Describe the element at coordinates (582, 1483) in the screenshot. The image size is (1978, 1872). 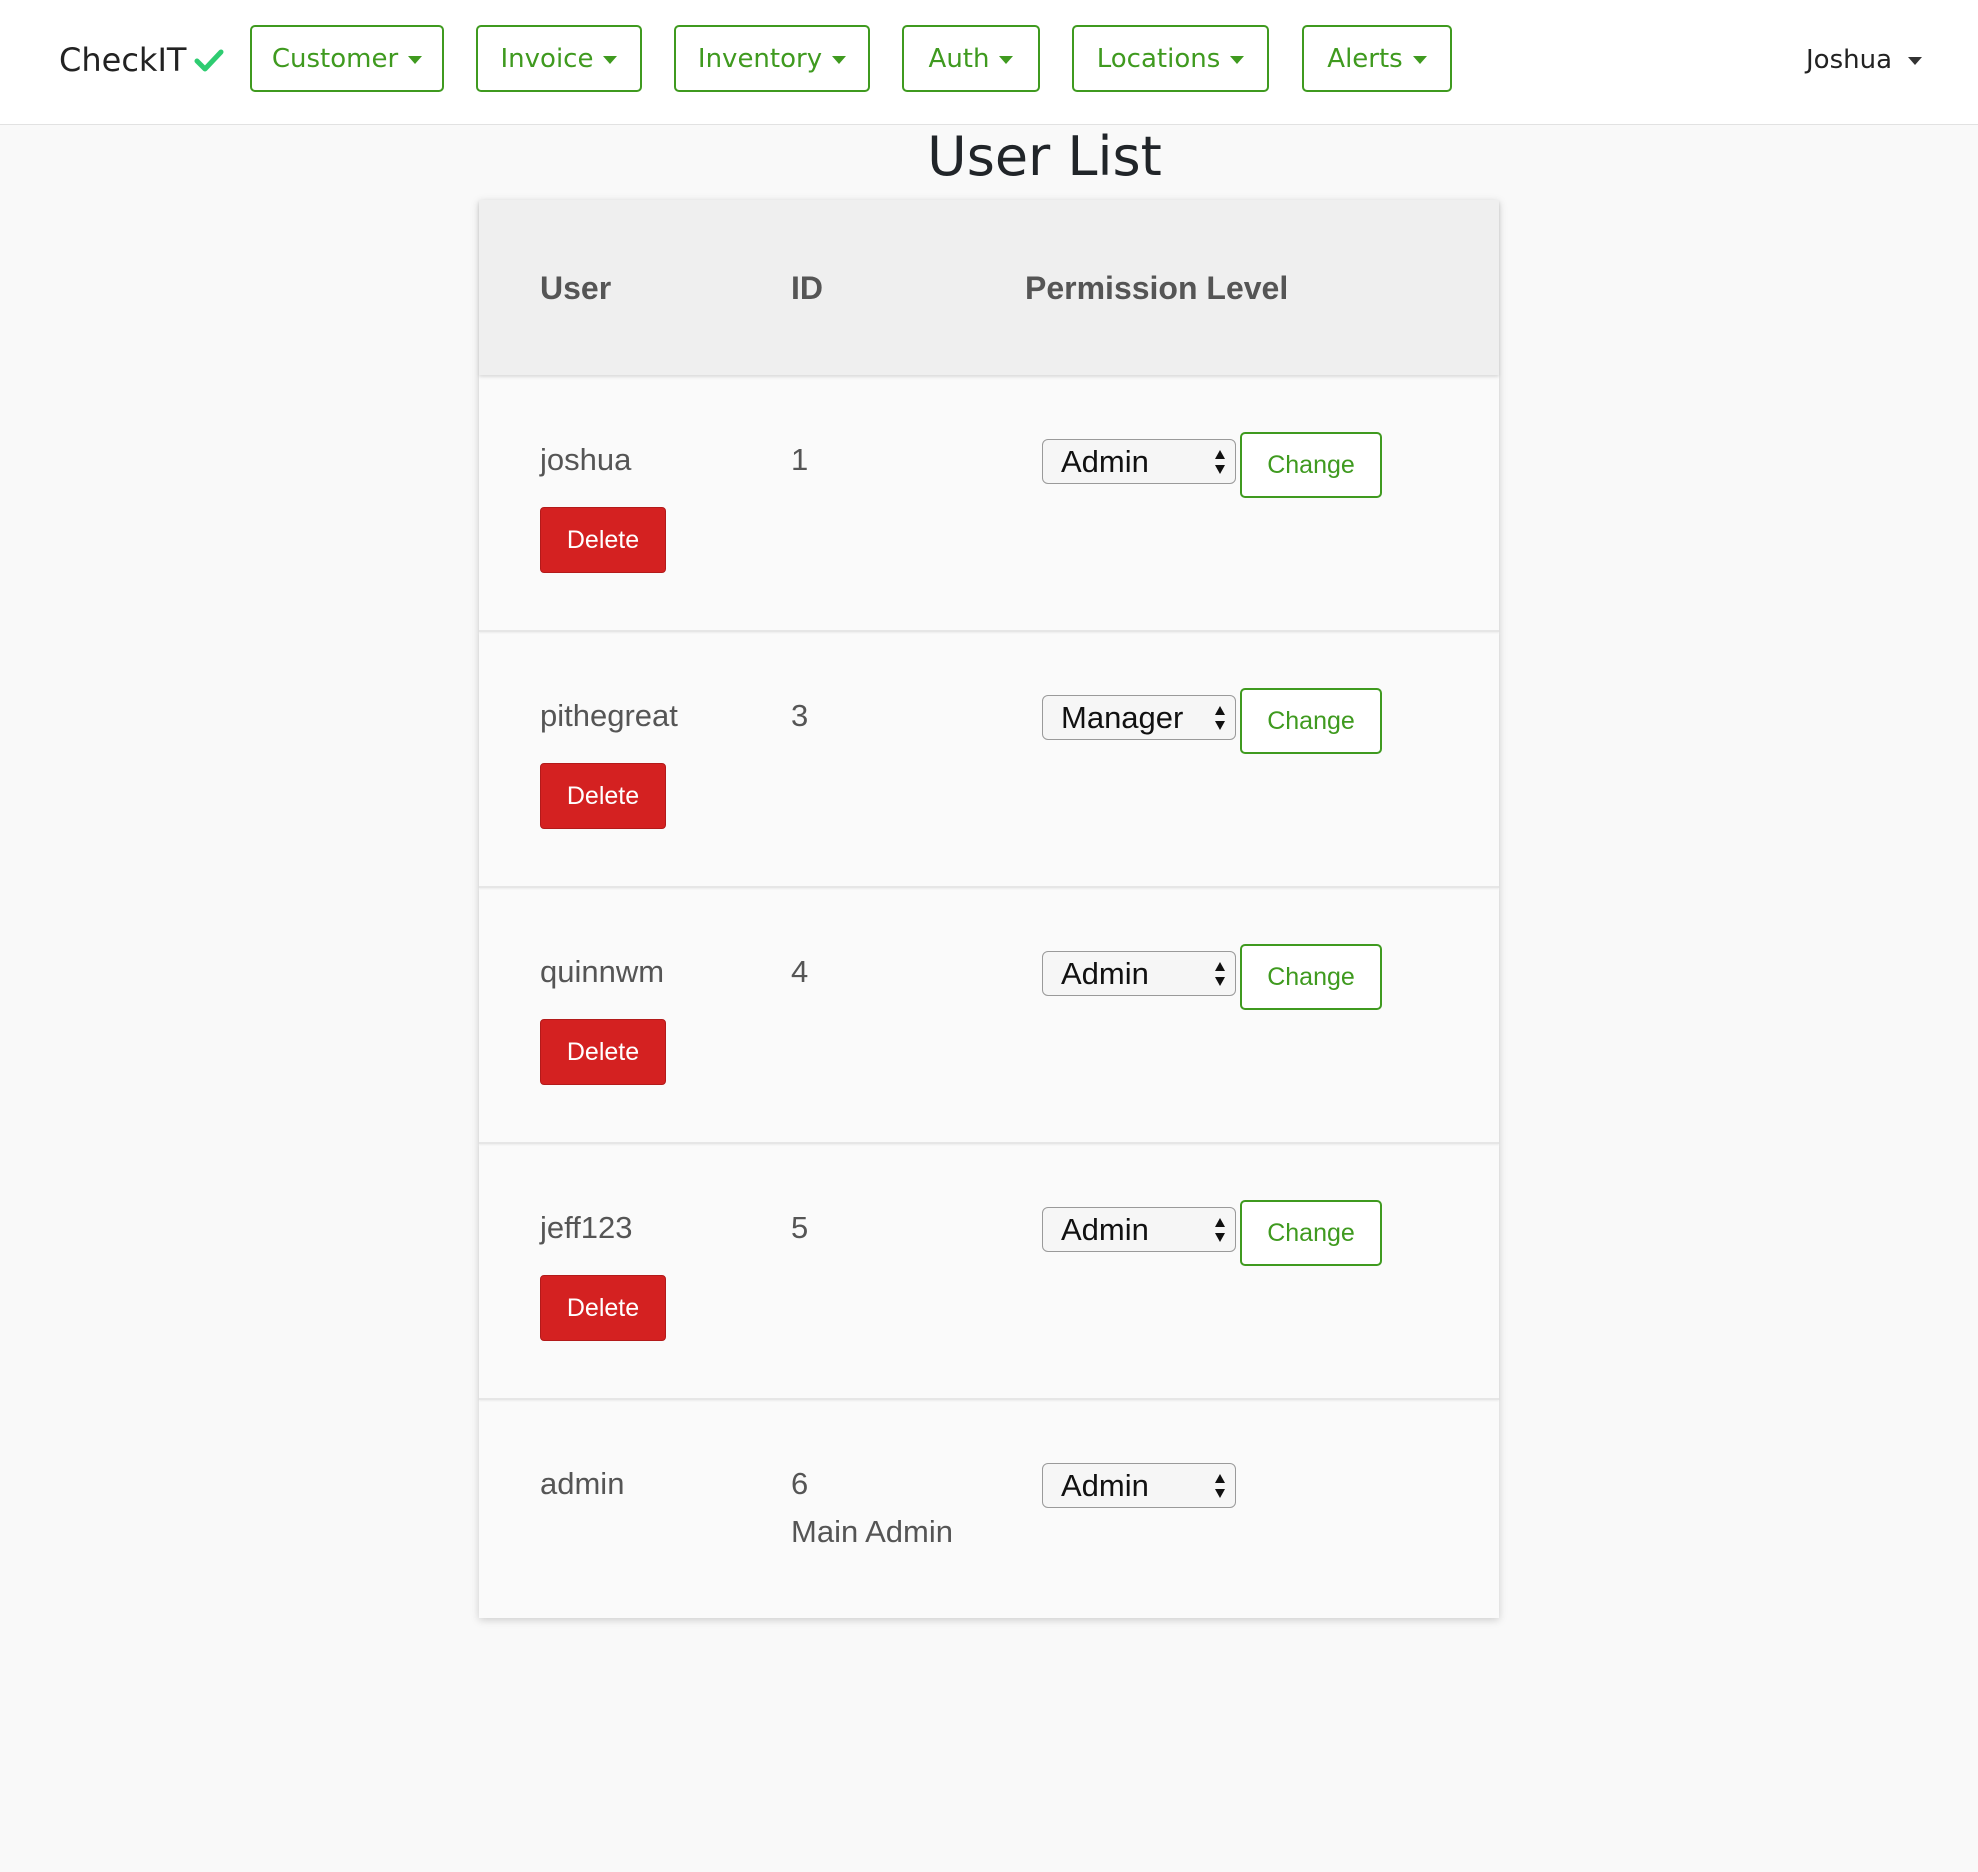
I see `user-name: admin` at that location.